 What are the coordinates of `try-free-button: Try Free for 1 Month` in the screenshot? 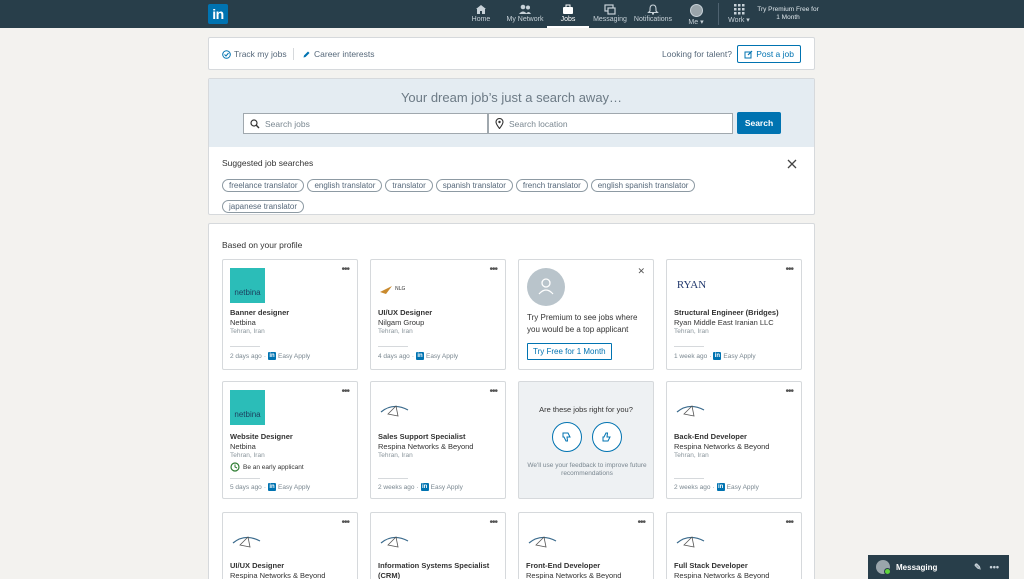 It's located at (569, 351).